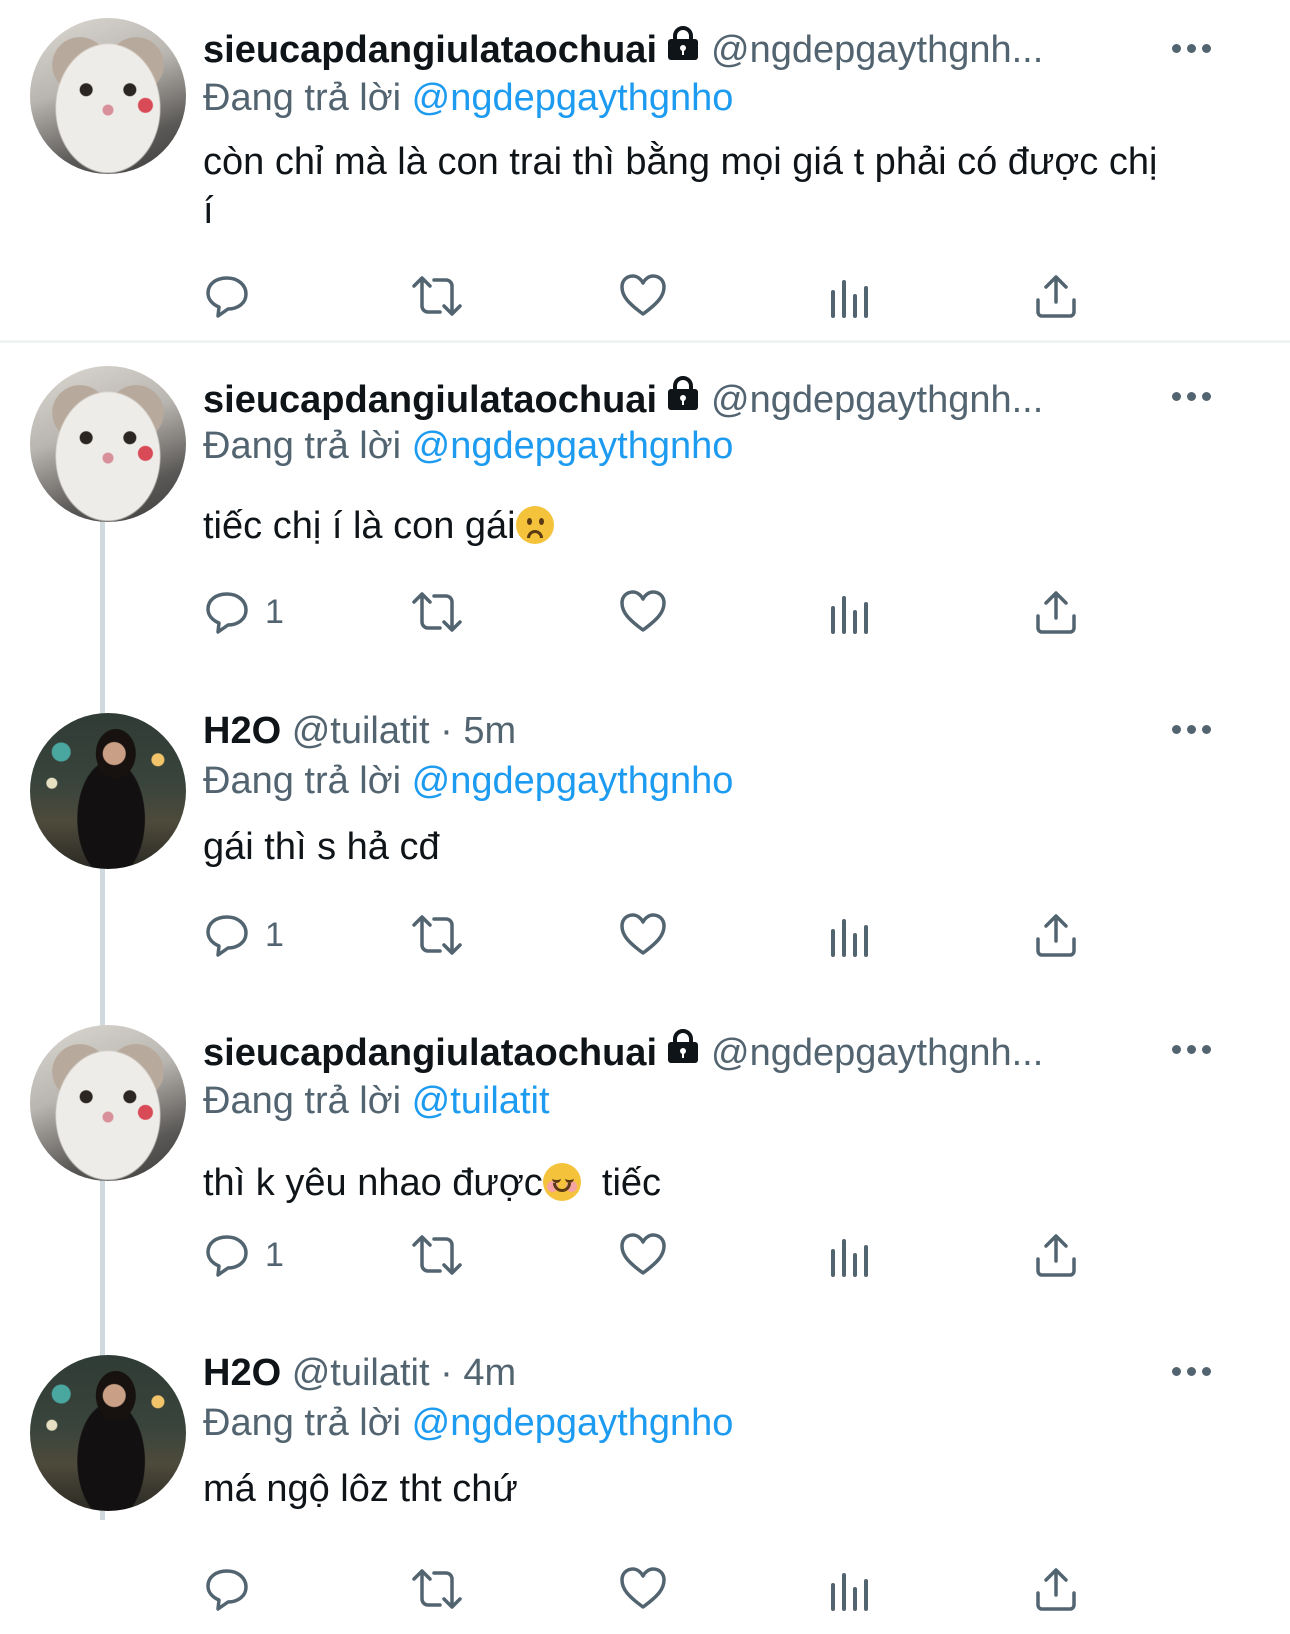 The width and height of the screenshot is (1290, 1634). Describe the element at coordinates (373, 1183) in the screenshot. I see `tweet-text-content: thì k yêu nhao được` at that location.